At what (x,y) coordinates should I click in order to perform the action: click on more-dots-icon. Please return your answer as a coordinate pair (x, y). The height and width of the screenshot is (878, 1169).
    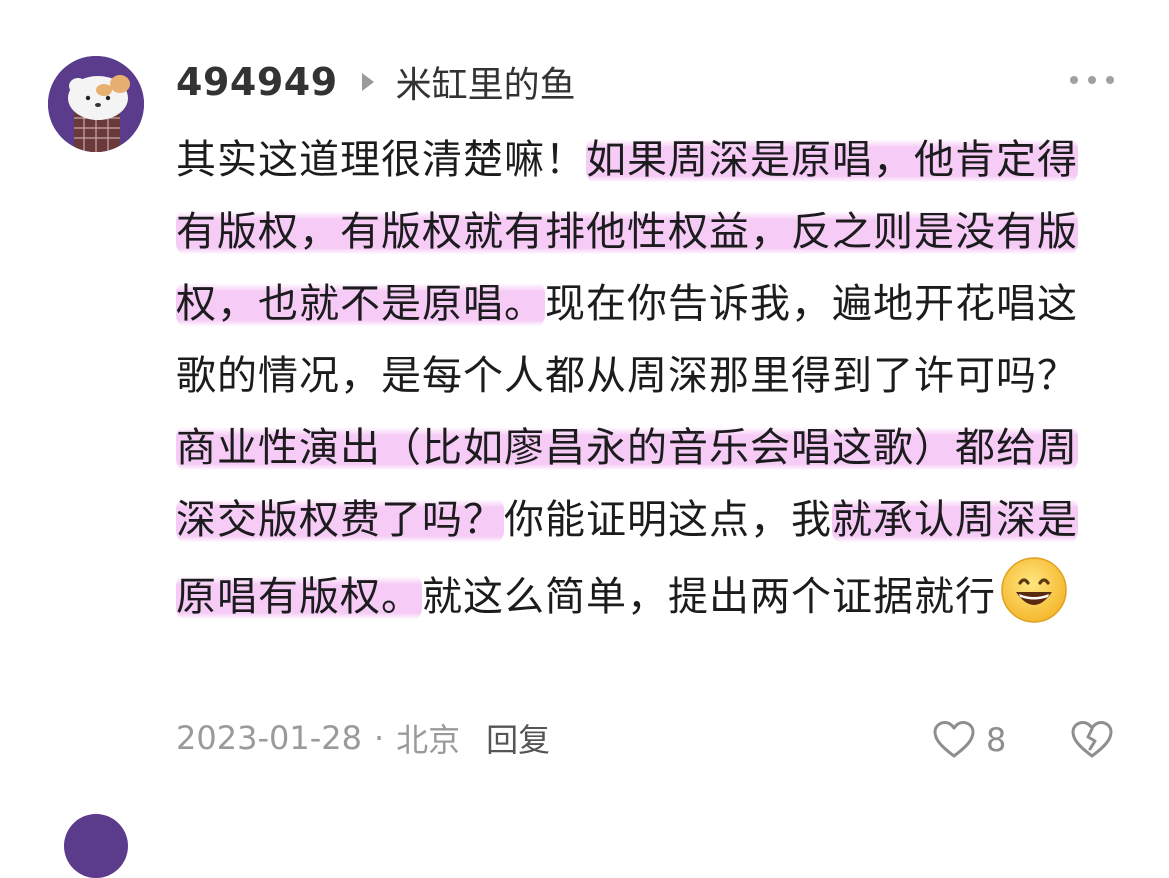
    Looking at the image, I should click on (1092, 80).